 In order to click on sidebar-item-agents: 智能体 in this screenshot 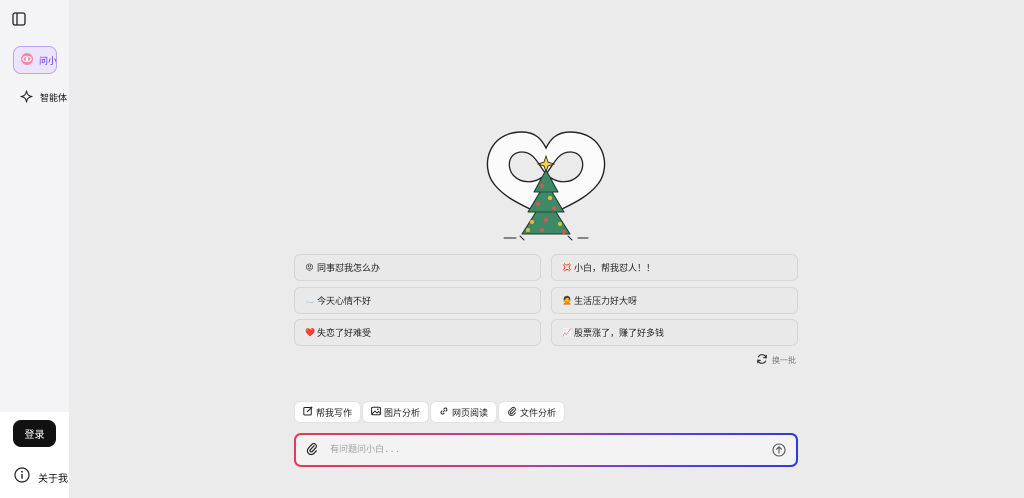, I will do `click(43, 97)`.